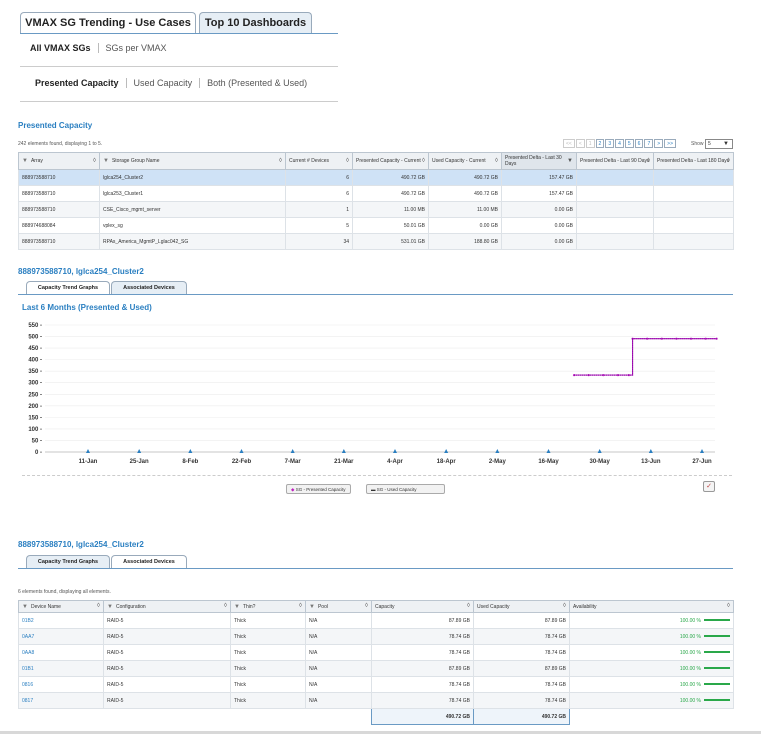  I want to click on device-link: 0AA7, so click(61, 636).